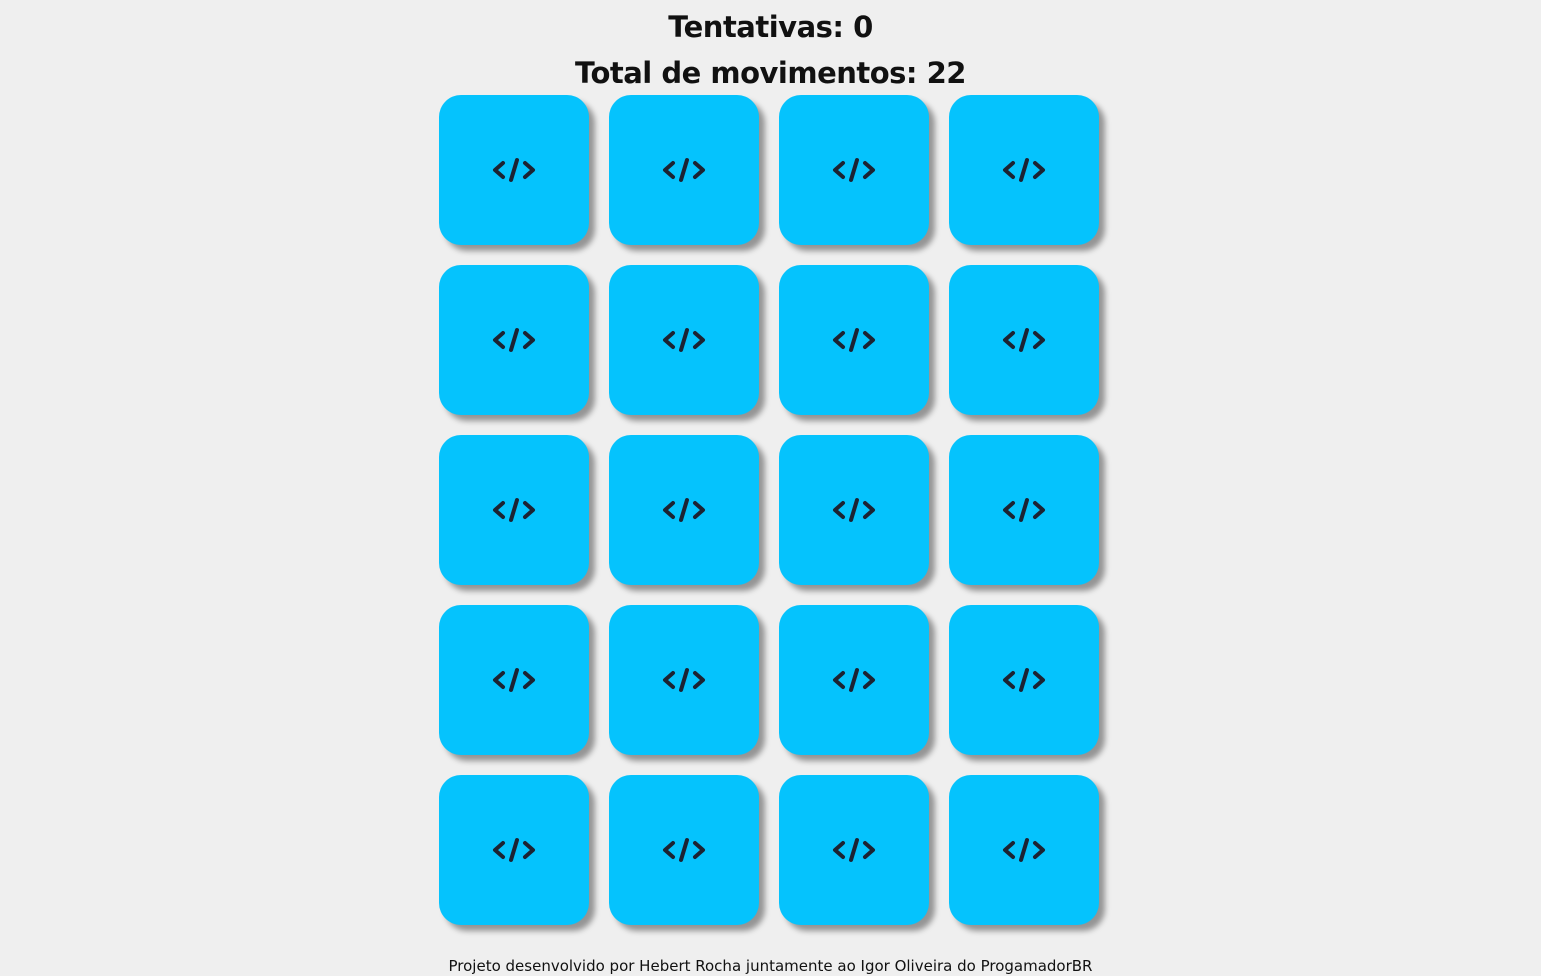  I want to click on attempts-counter: Tentativas: 0, so click(770, 27).